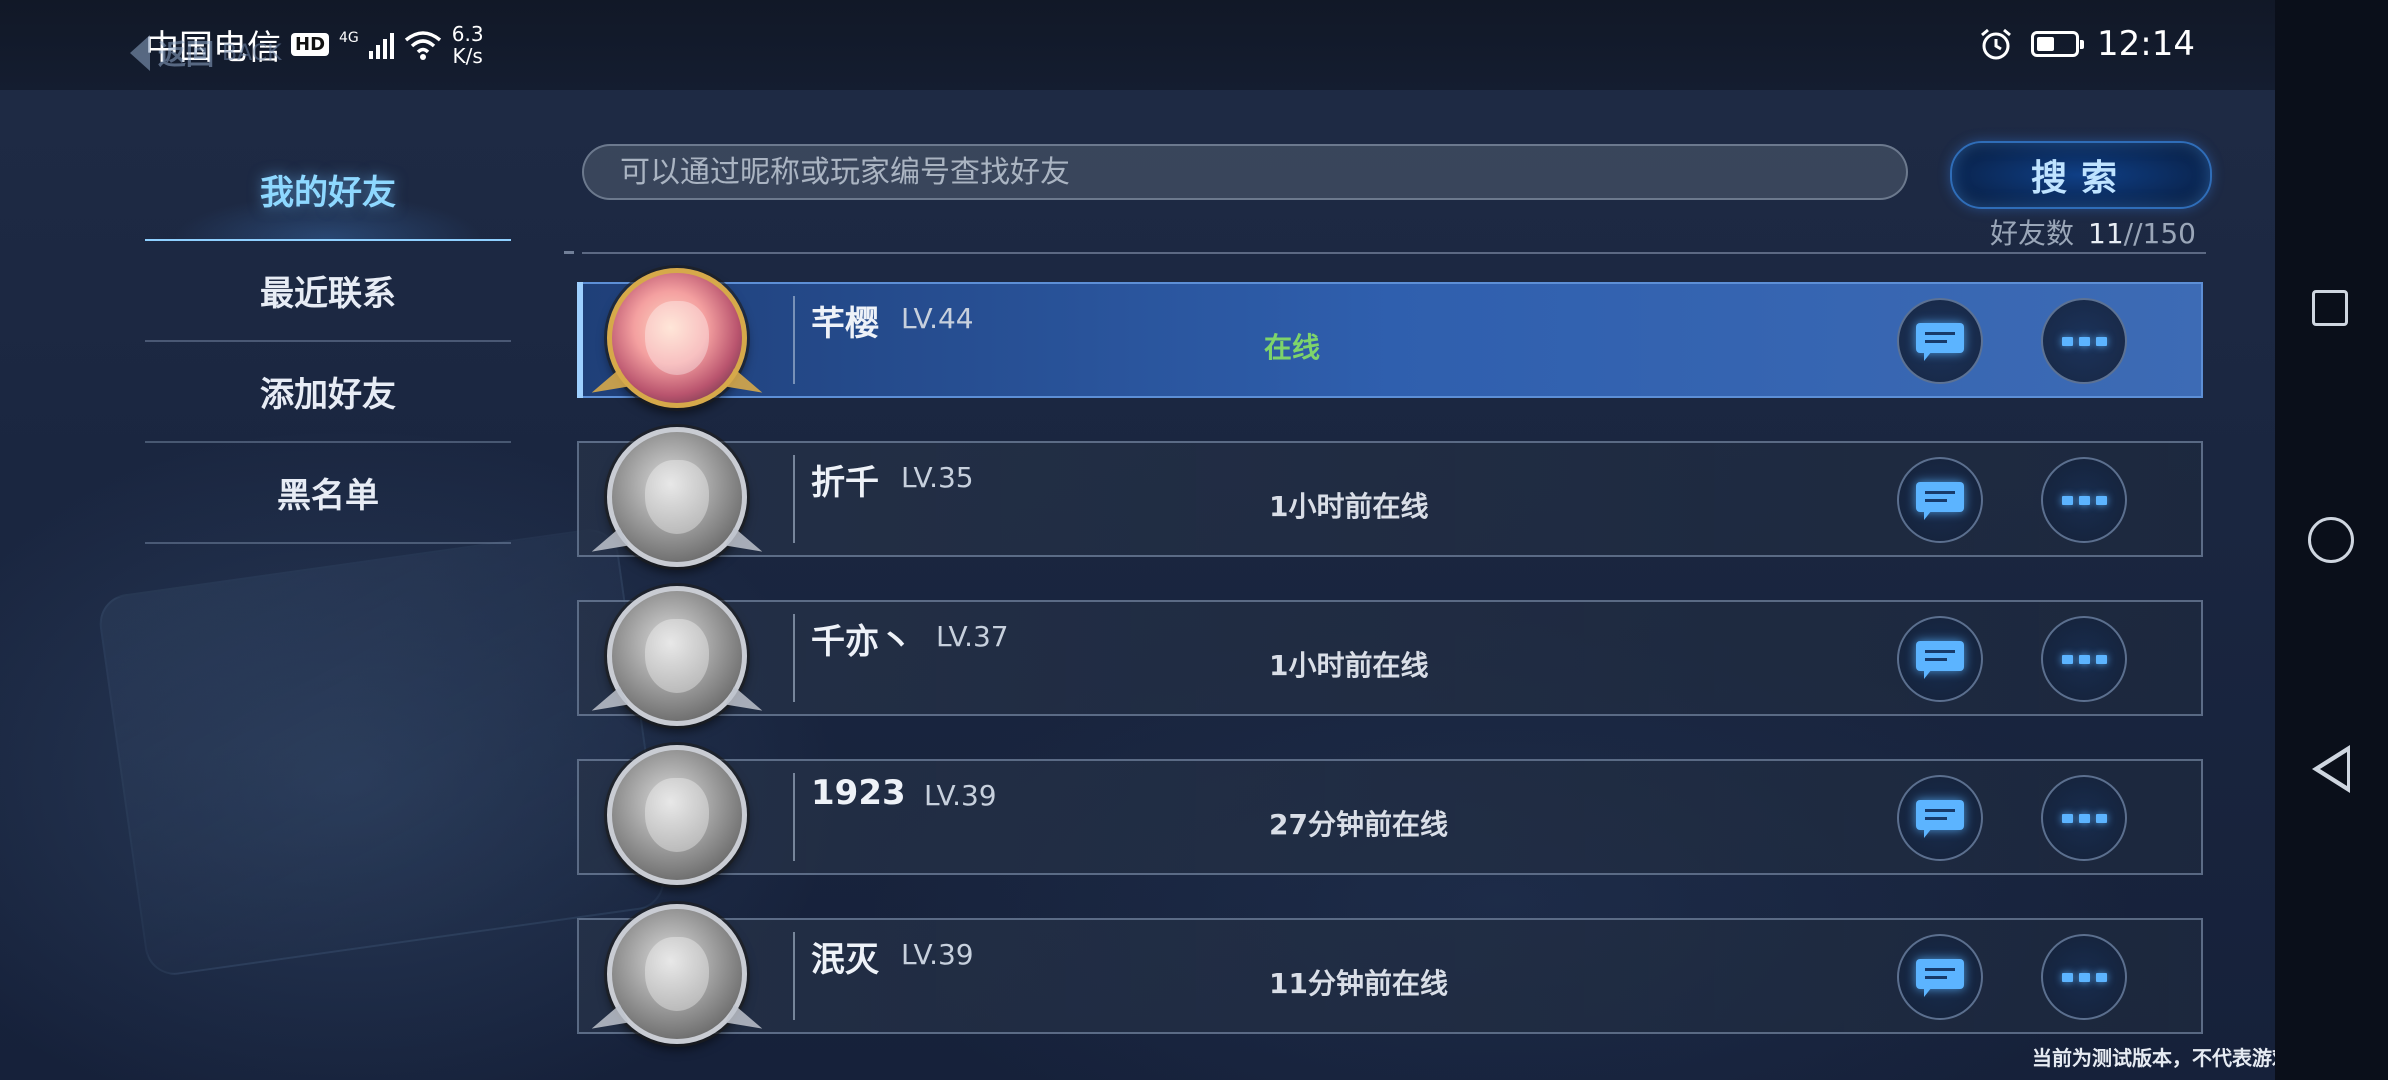 The width and height of the screenshot is (2388, 1080). I want to click on back-nav-icon, so click(2331, 769).